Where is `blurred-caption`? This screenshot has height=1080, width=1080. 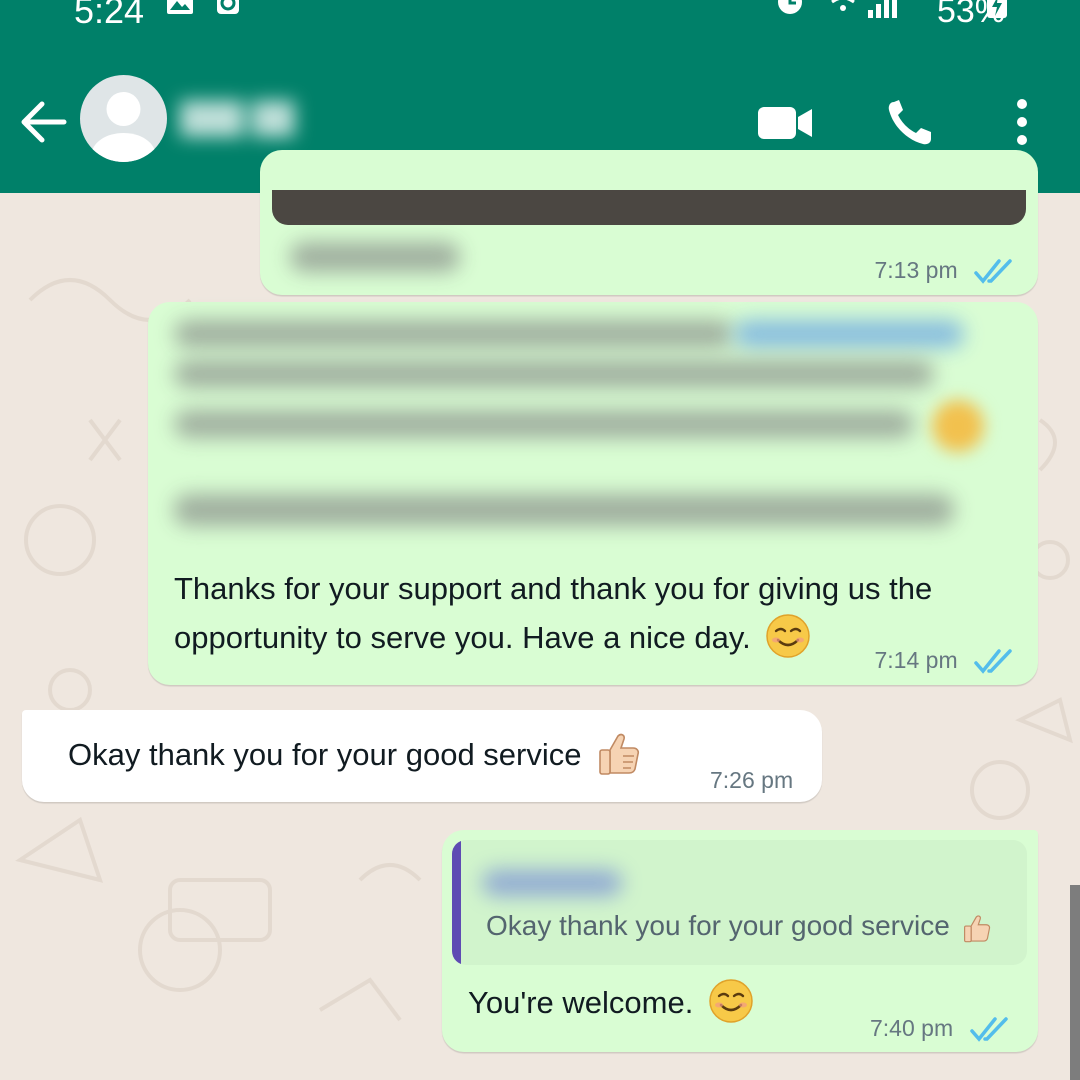 blurred-caption is located at coordinates (375, 257).